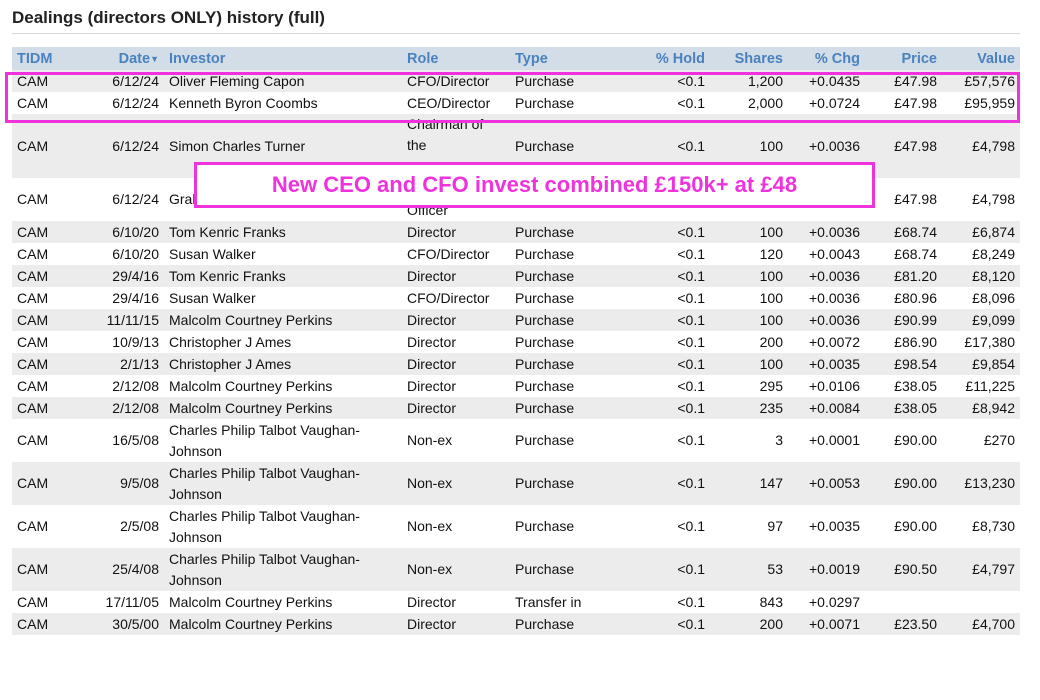  I want to click on cell-price: £90.50, so click(903, 569).